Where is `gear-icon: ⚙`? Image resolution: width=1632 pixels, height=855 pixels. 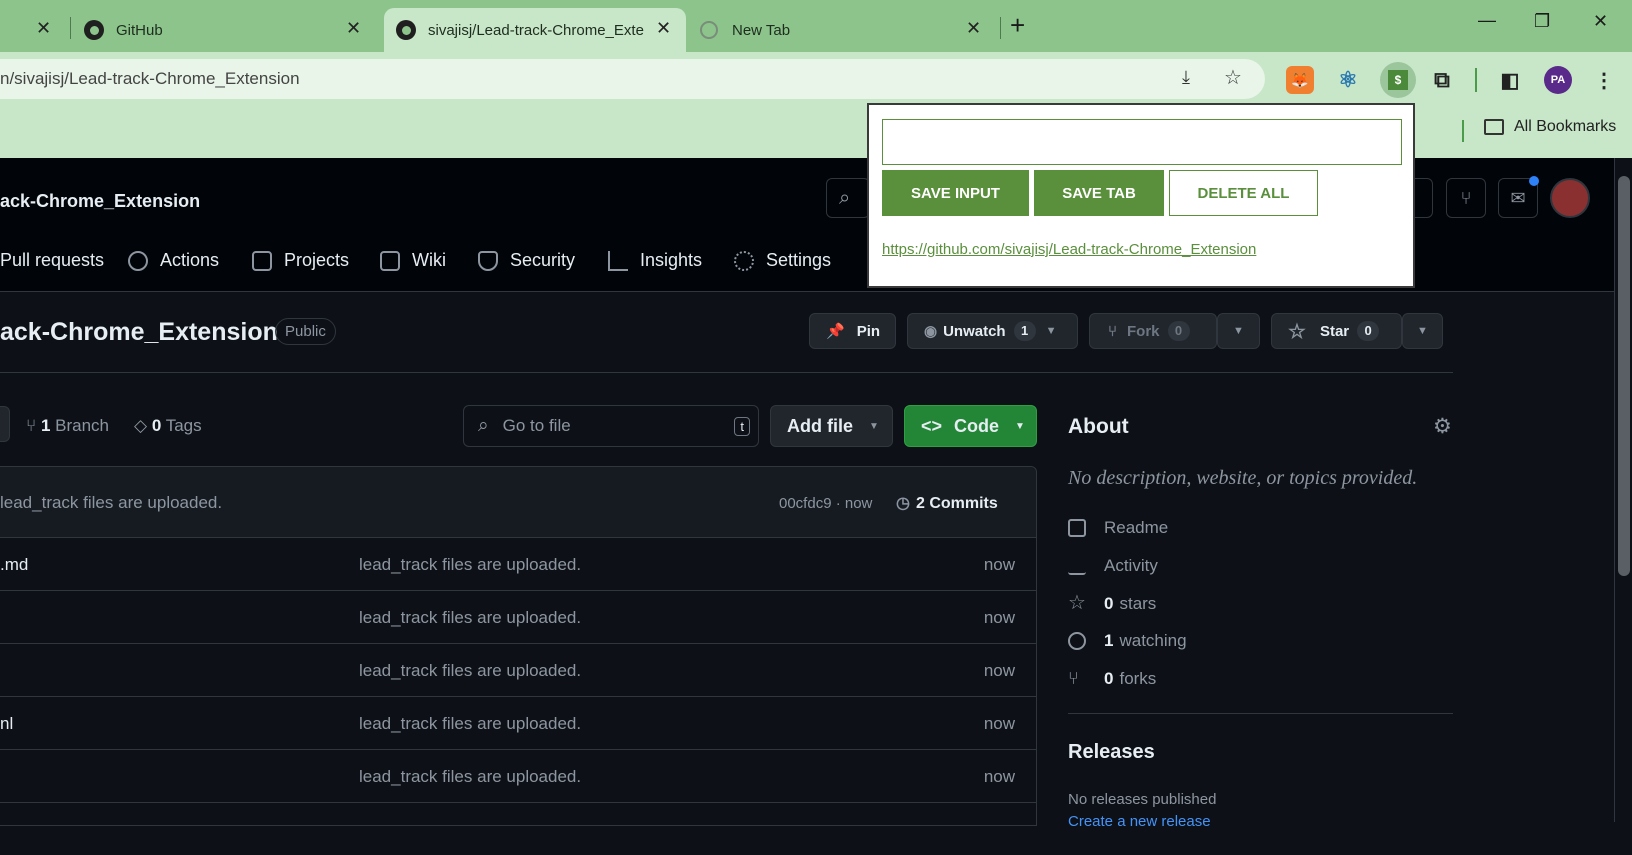 gear-icon: ⚙ is located at coordinates (1442, 426).